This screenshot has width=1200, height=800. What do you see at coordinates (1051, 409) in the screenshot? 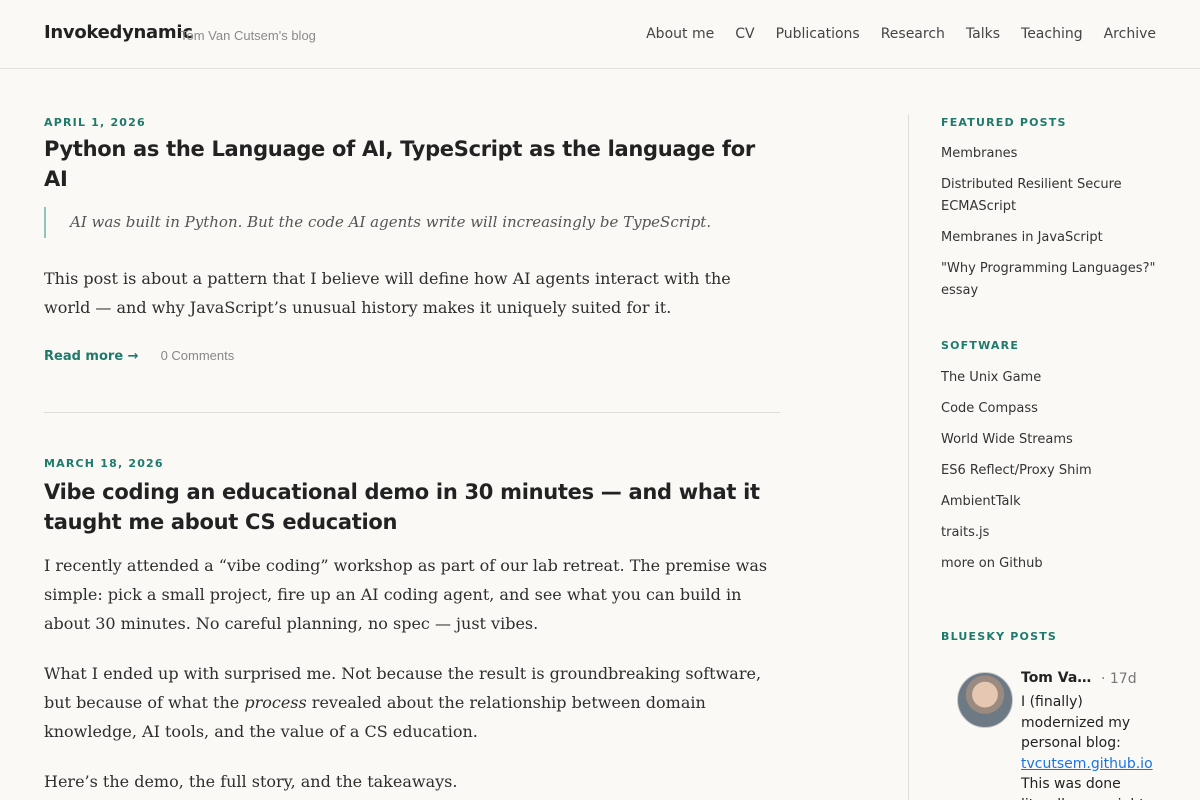
I see `software-link: Code Compass` at bounding box center [1051, 409].